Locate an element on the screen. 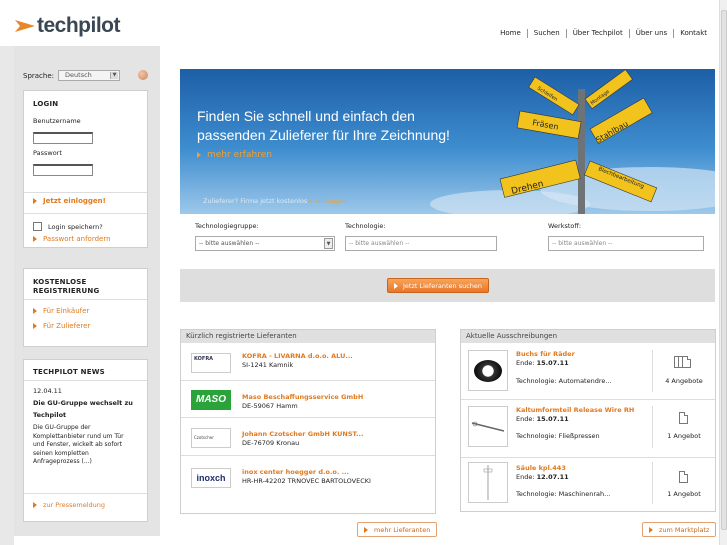 The image size is (727, 545). banner-footer-text: Zulieferer? Firma jetzt kostenlos is located at coordinates (255, 201).